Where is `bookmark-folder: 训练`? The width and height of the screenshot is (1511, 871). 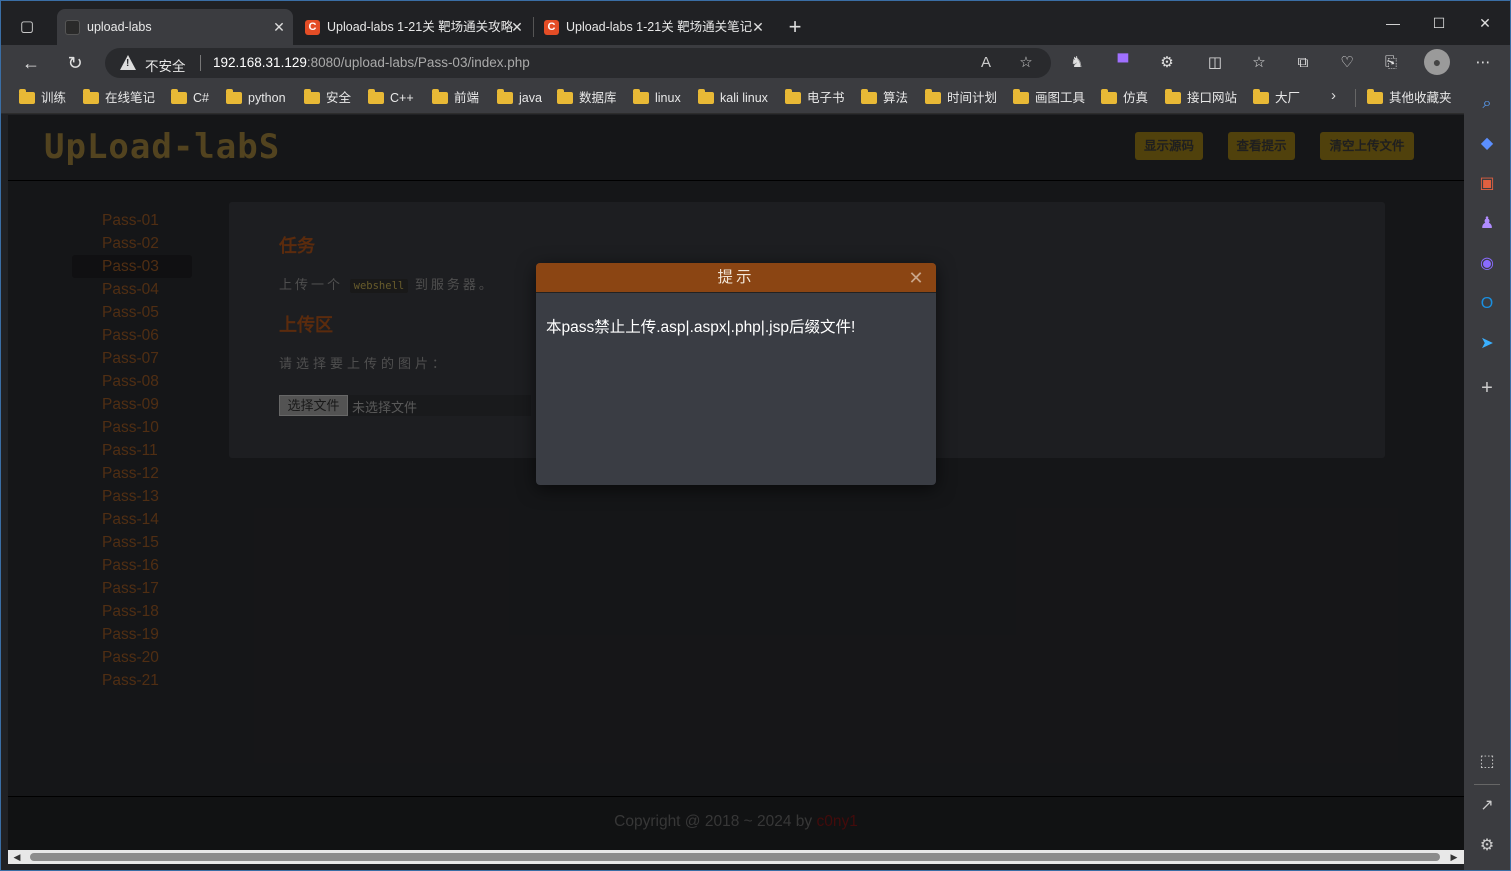
bookmark-folder: 训练 is located at coordinates (42, 98).